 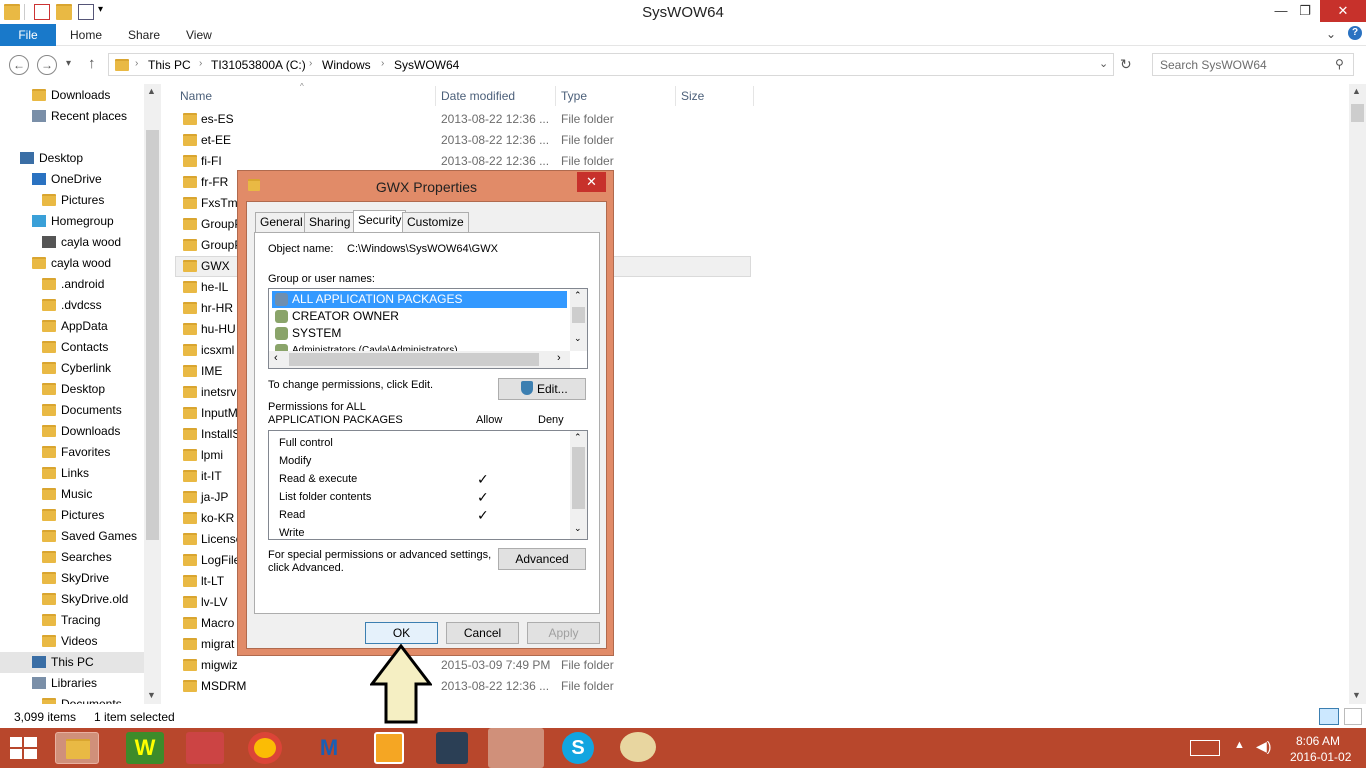 What do you see at coordinates (72, 347) in the screenshot?
I see `sidebar-item: Contacts` at bounding box center [72, 347].